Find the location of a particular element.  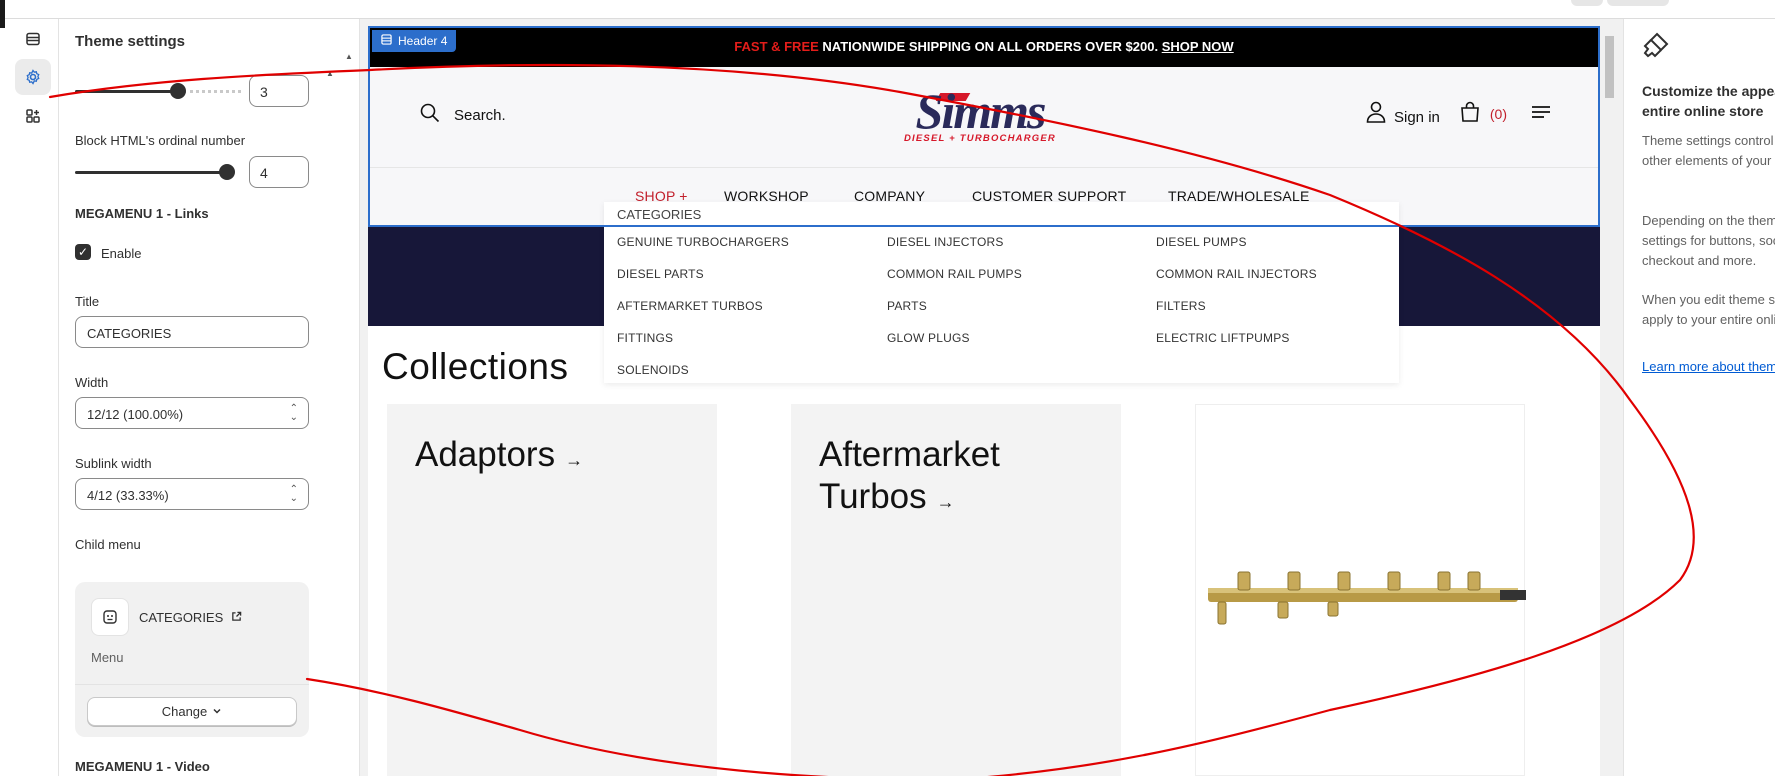

search-icon is located at coordinates (430, 115).